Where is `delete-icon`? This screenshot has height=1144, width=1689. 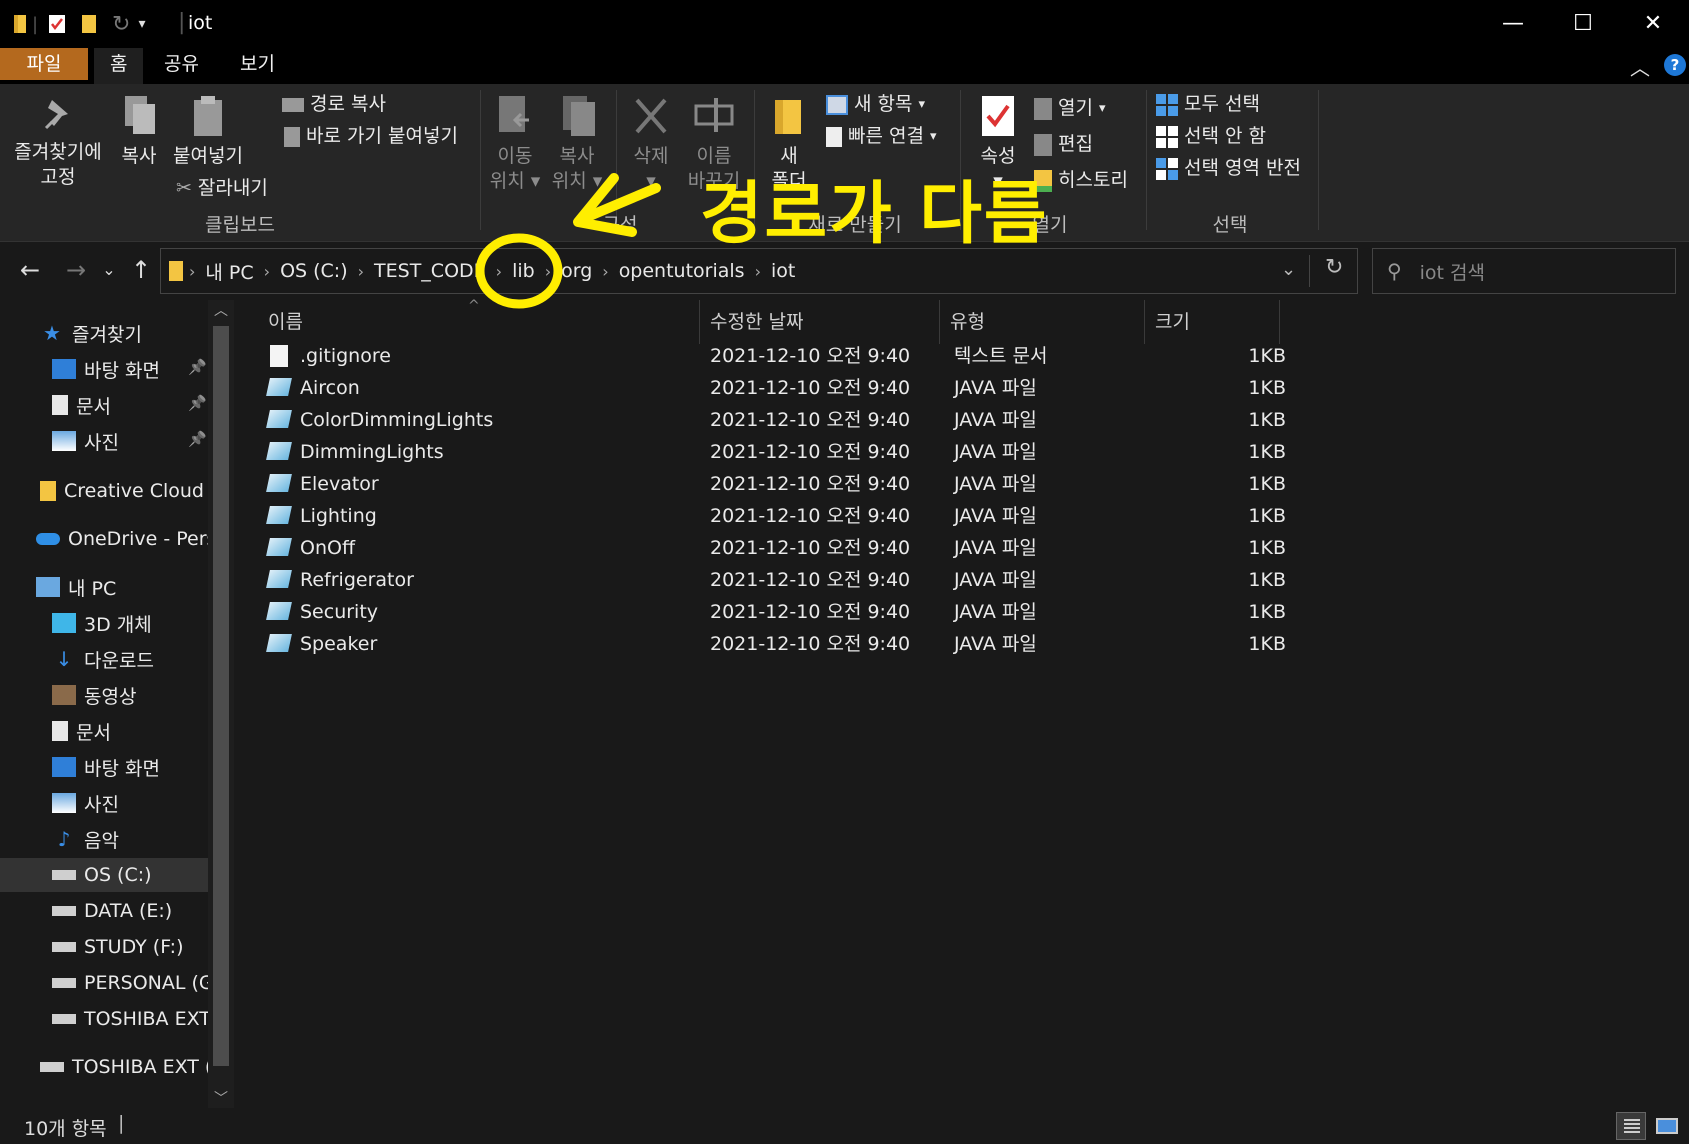 delete-icon is located at coordinates (651, 116).